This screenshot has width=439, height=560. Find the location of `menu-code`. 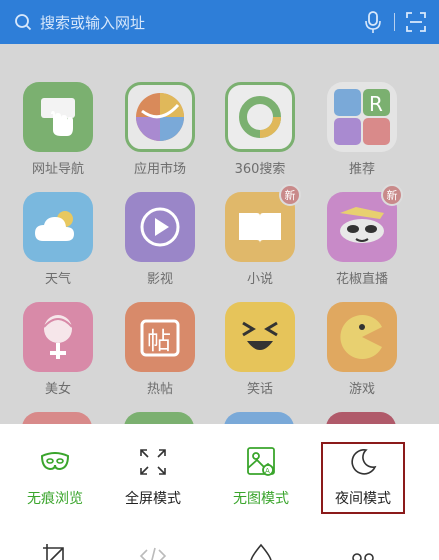

menu-code is located at coordinates (153, 548).